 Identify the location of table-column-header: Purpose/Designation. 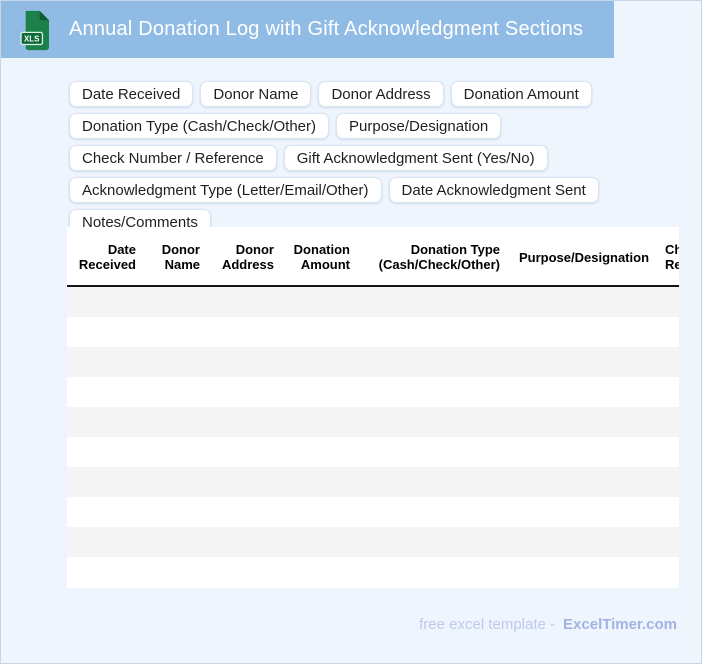
(584, 257).